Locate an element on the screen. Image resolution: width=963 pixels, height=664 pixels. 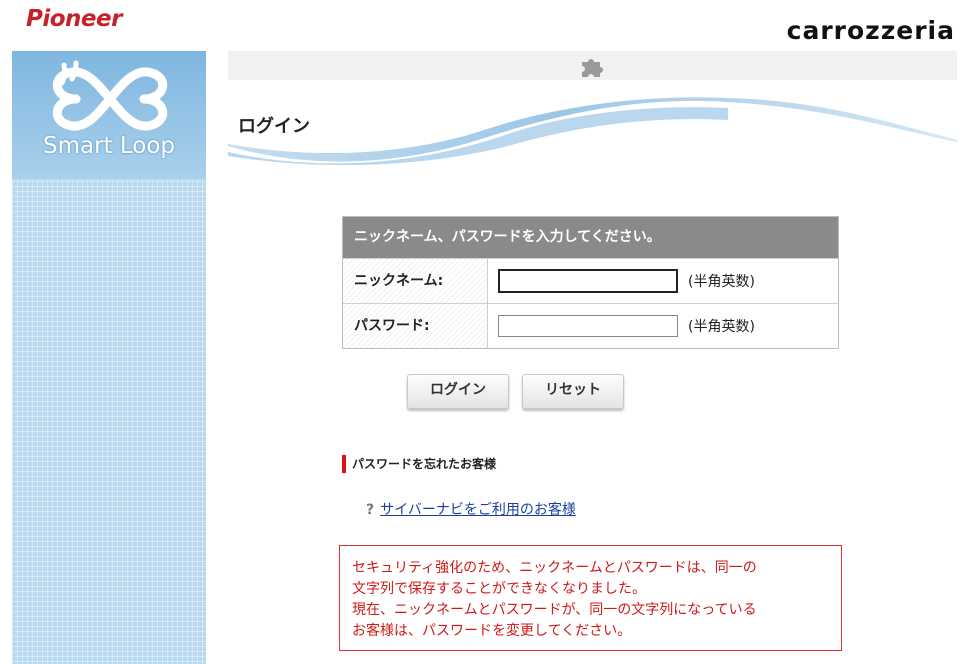
password-input is located at coordinates (588, 326).